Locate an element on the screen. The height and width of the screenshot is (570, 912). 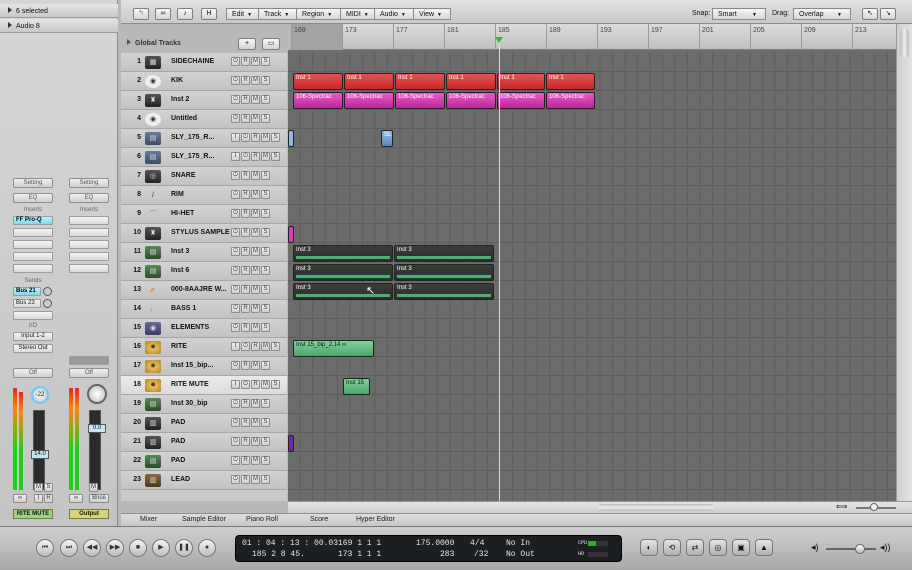
bar-position: 185 2 8 45. is located at coordinates (278, 554).